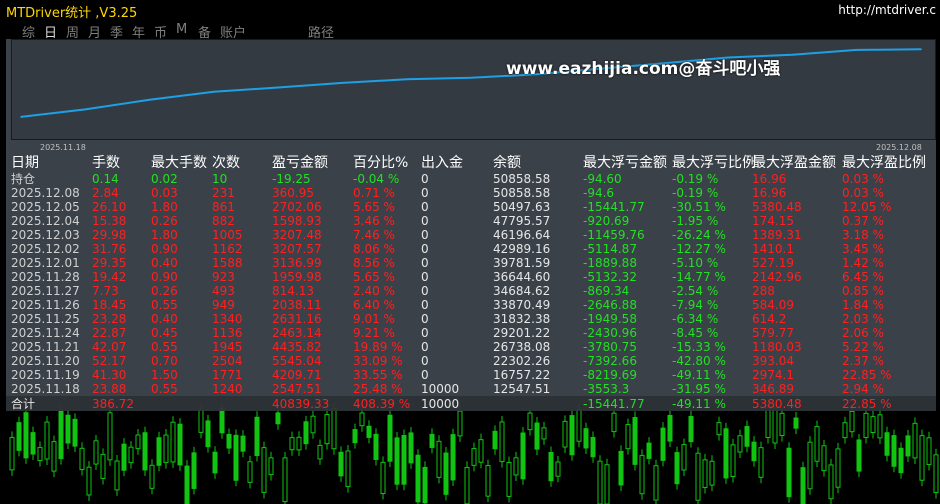  What do you see at coordinates (610, 249) in the screenshot?
I see `cell-max-float-loss: -5114.87` at bounding box center [610, 249].